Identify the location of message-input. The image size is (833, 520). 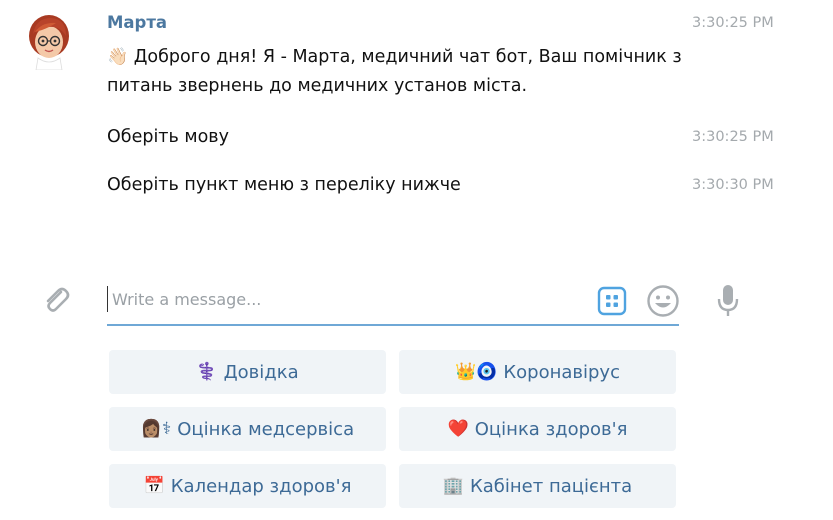
(344, 299).